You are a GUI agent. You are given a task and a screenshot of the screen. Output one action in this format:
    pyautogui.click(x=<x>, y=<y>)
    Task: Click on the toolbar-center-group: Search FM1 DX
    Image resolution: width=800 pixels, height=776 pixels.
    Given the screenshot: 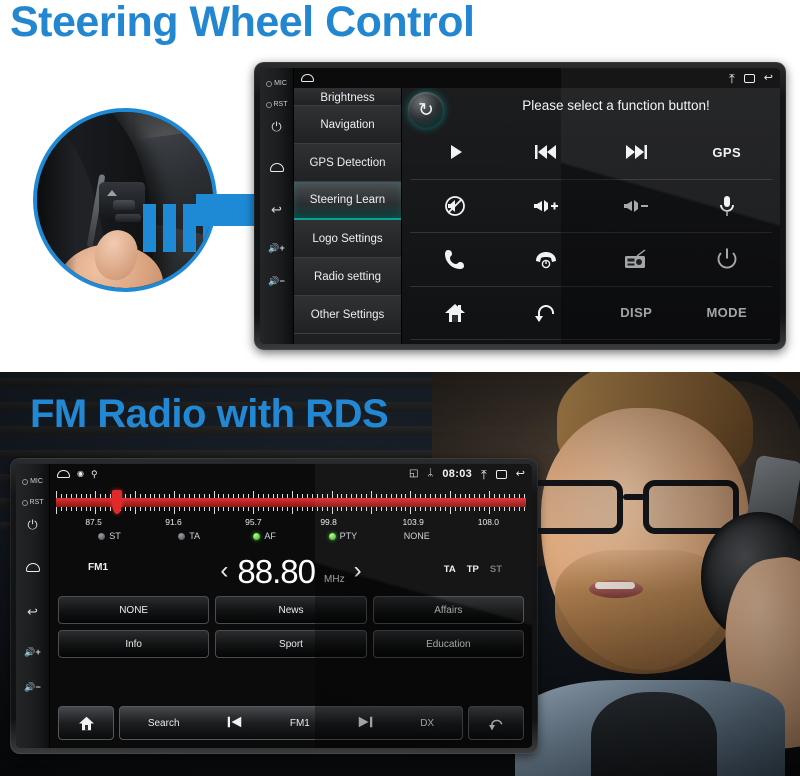 What is the action you would take?
    pyautogui.click(x=291, y=723)
    